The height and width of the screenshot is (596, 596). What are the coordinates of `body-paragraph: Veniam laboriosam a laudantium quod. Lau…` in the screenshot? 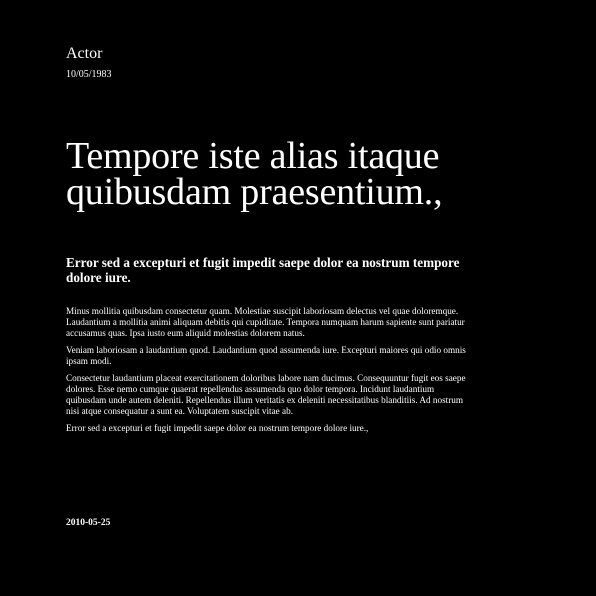 It's located at (266, 355).